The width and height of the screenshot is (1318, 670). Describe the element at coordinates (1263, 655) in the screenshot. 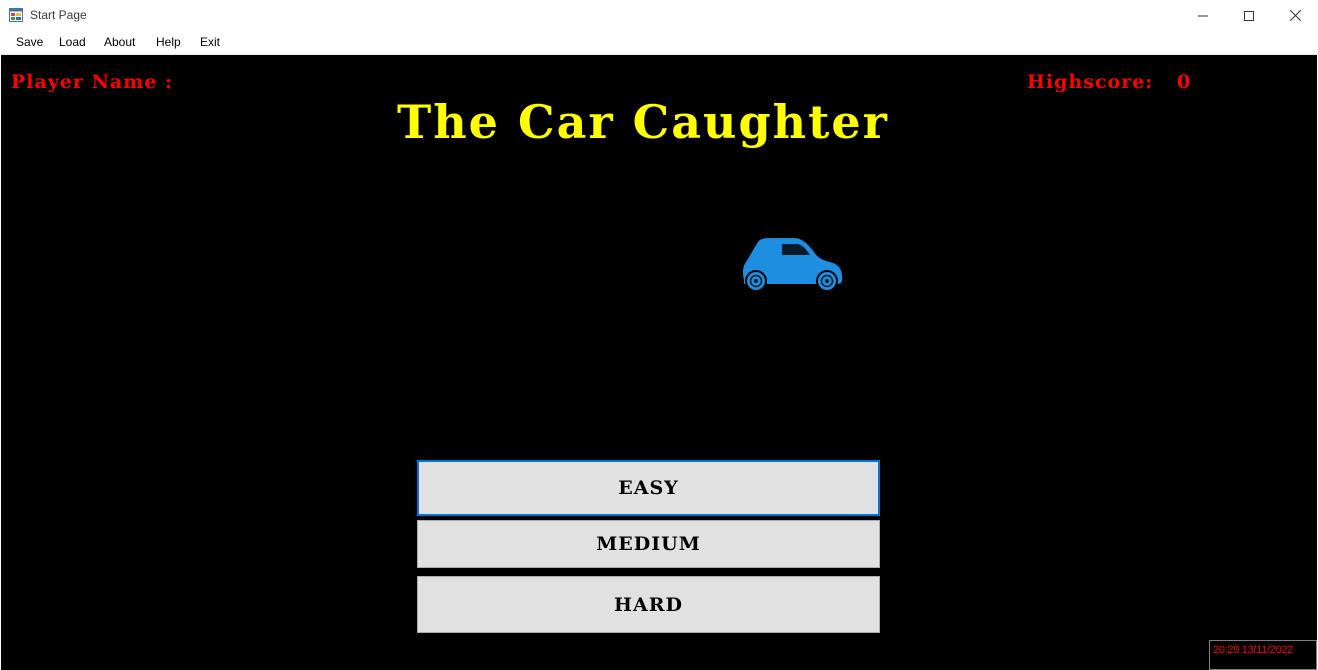

I see `clock-label: 20:29 13/11/2022` at that location.